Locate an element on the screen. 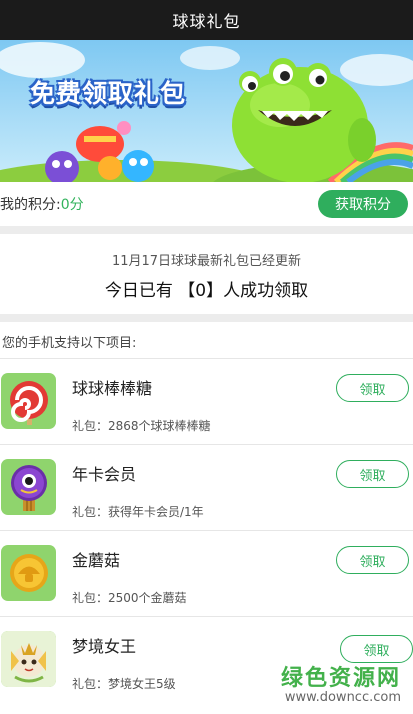  item-name: 年卡会员 is located at coordinates (104, 474).